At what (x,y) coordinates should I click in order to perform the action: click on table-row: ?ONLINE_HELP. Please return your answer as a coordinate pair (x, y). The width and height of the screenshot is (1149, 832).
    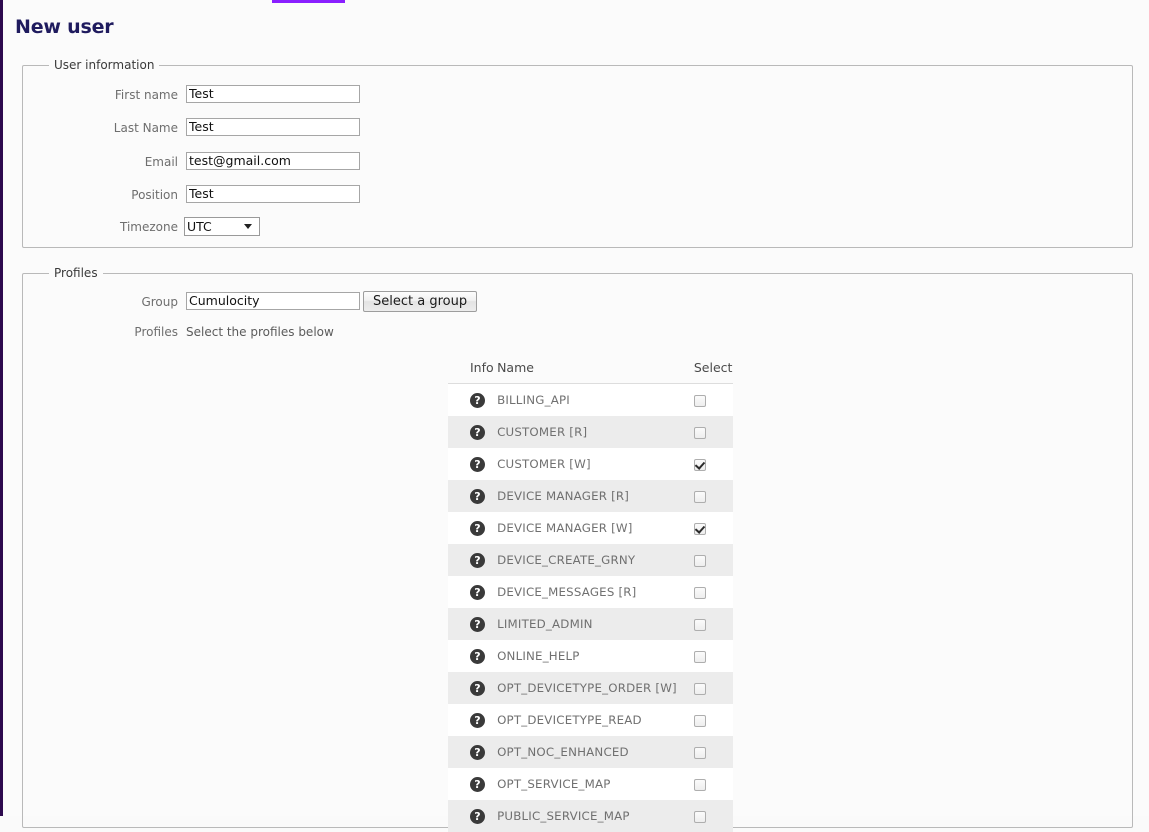
    Looking at the image, I should click on (590, 656).